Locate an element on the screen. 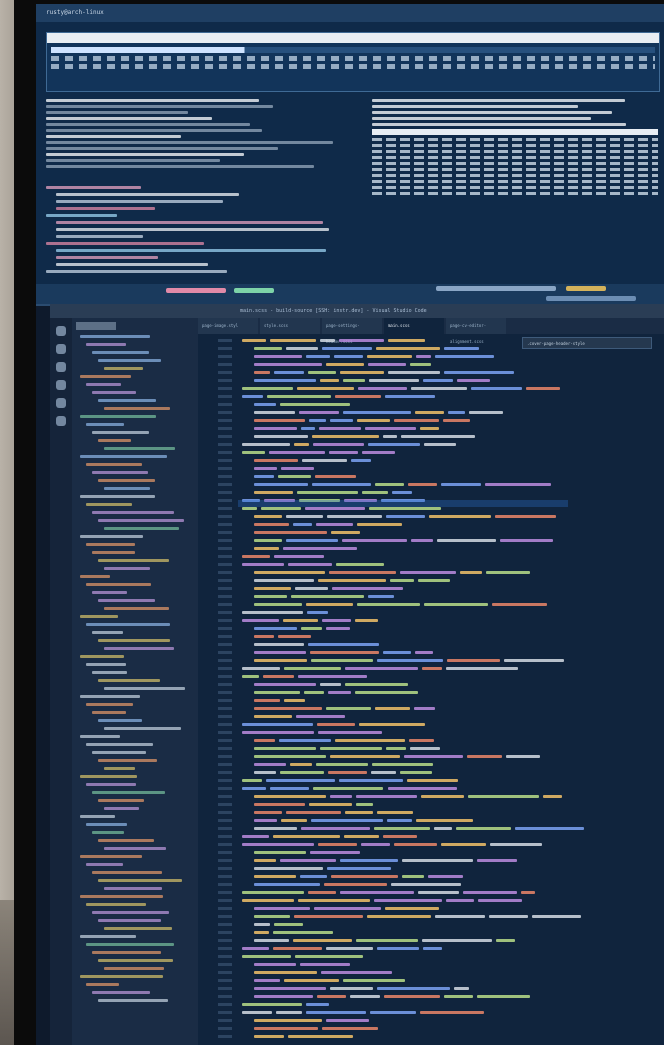  code-token is located at coordinates (312, 980).